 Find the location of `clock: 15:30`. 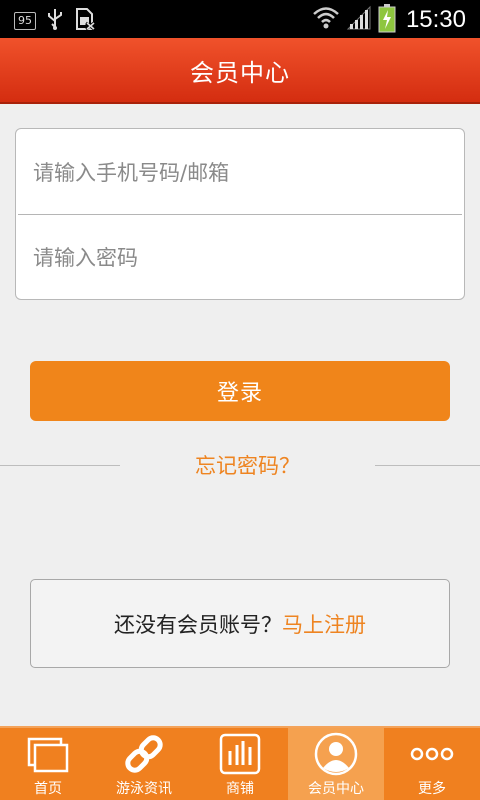

clock: 15:30 is located at coordinates (435, 19).